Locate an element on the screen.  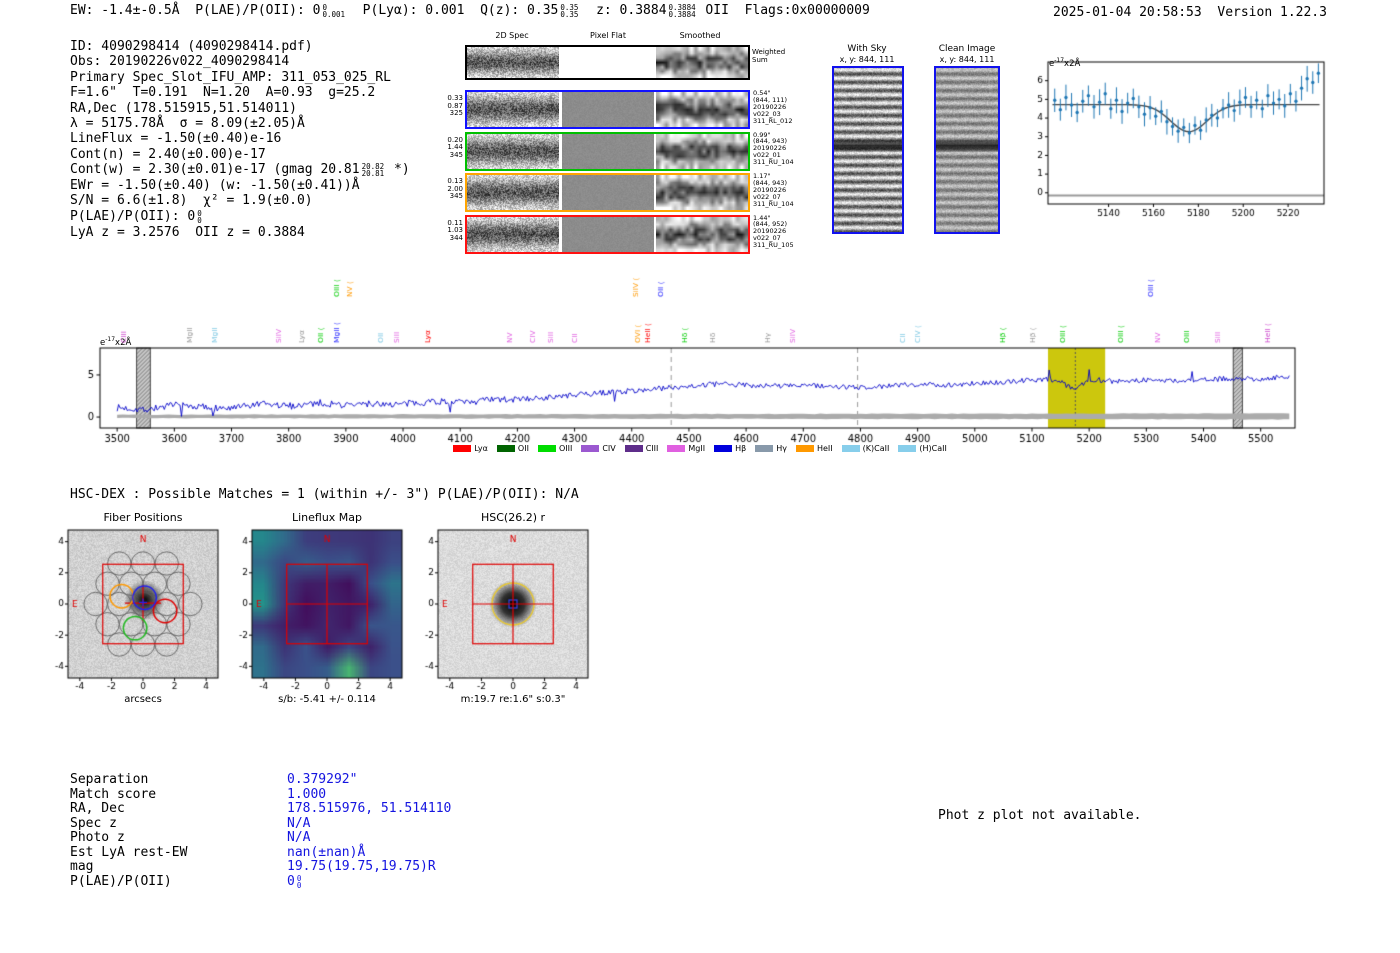
spec2d-weighted-sum-strip is located at coordinates (607, 62).